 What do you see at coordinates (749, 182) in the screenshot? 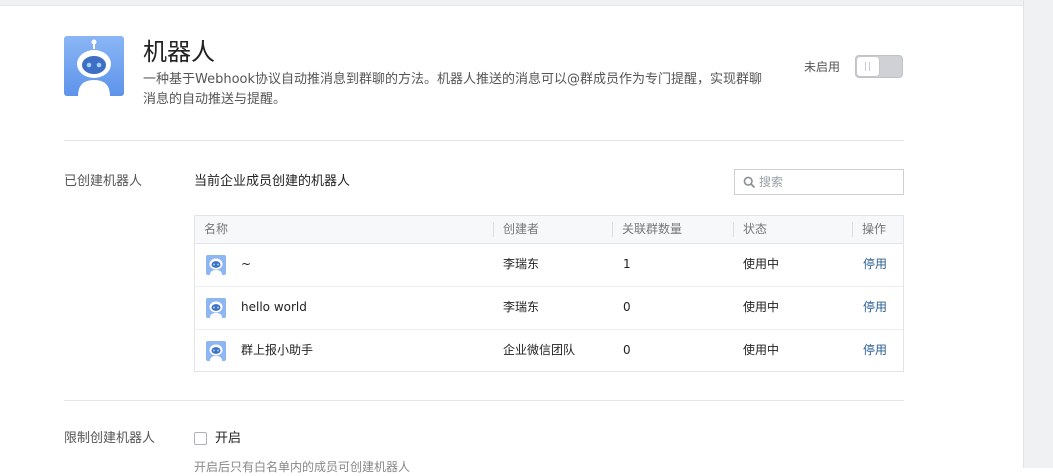
I see `search-icon` at bounding box center [749, 182].